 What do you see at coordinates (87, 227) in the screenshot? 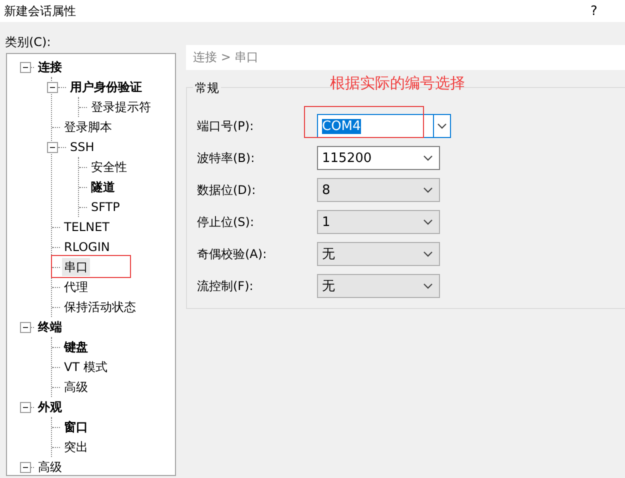
I see `tree-item: TELNET` at bounding box center [87, 227].